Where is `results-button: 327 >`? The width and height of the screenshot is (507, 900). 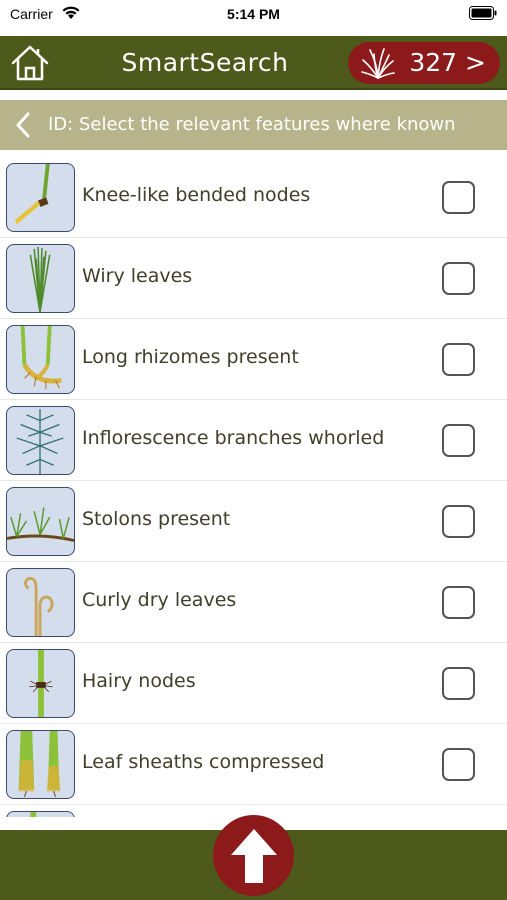 results-button: 327 > is located at coordinates (424, 63).